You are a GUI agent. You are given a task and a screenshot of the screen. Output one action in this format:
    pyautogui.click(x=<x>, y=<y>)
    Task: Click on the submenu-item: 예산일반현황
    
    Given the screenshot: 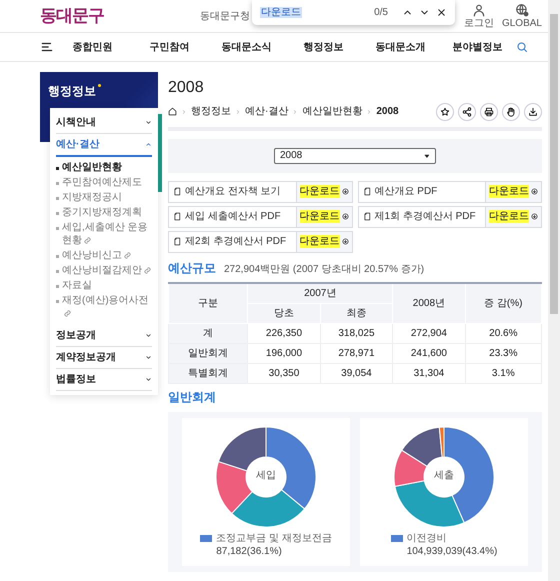 What is the action you would take?
    pyautogui.click(x=104, y=167)
    